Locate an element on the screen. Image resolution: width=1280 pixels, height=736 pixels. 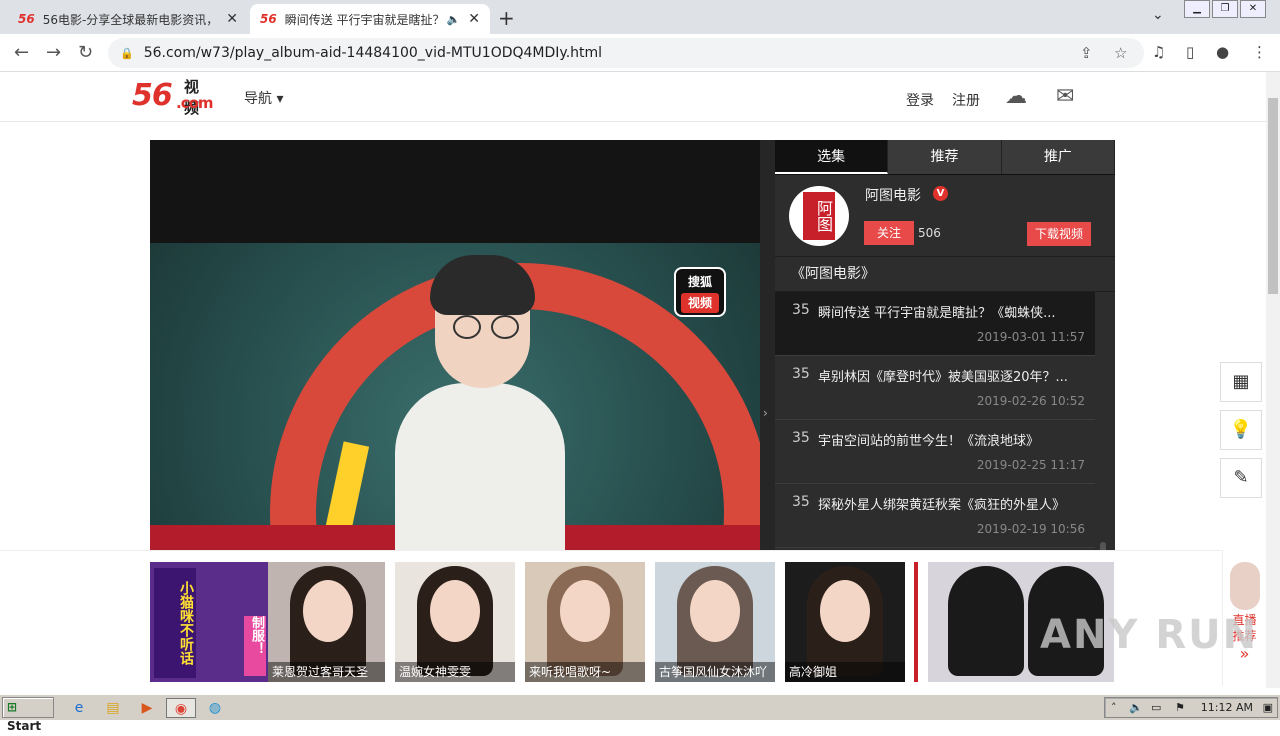
episode-date: 2019-02-26 10:52 is located at coordinates (1030, 401).